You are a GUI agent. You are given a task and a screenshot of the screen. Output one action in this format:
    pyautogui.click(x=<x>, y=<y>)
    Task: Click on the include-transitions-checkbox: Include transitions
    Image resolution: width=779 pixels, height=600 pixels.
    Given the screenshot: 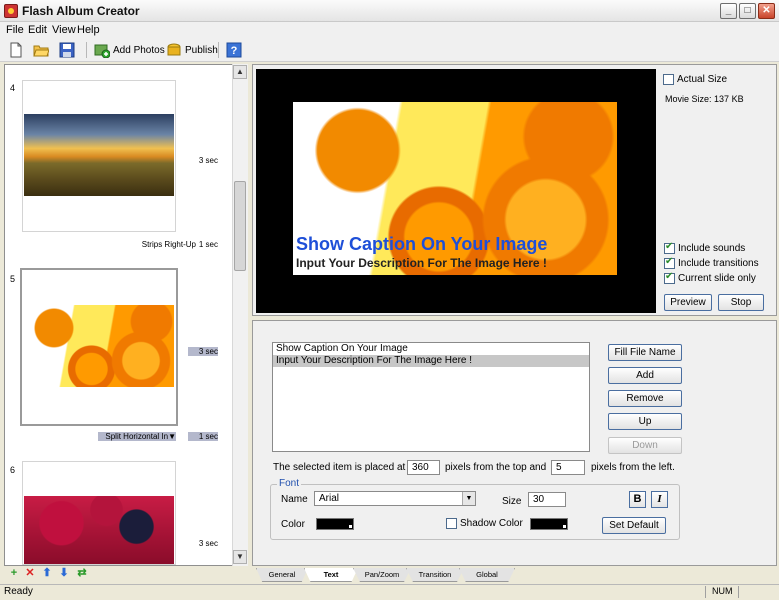 What is the action you would take?
    pyautogui.click(x=711, y=262)
    